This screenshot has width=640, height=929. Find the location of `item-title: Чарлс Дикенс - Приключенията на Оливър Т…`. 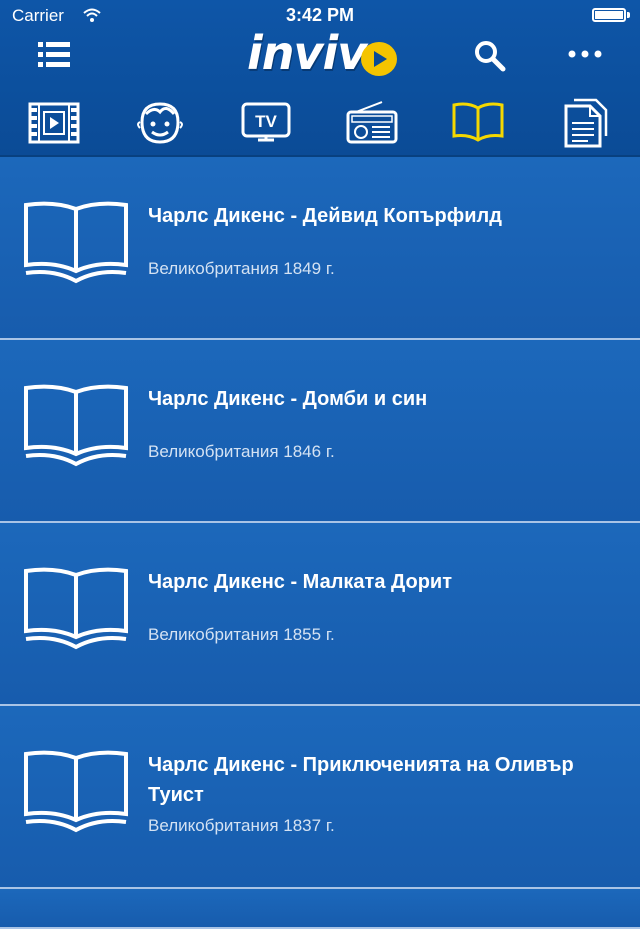

item-title: Чарлс Дикенс - Приключенията на Оливър Т… is located at coordinates (361, 780).